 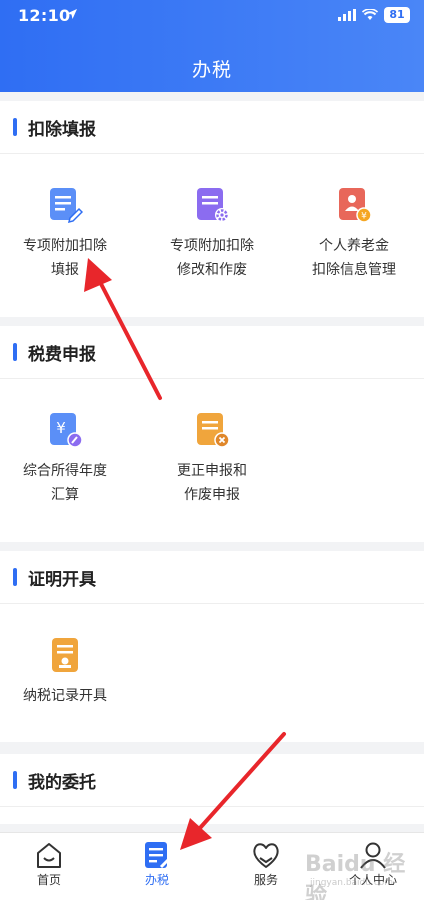 What do you see at coordinates (62, 355) in the screenshot?
I see `section-title: 税费申报` at bounding box center [62, 355].